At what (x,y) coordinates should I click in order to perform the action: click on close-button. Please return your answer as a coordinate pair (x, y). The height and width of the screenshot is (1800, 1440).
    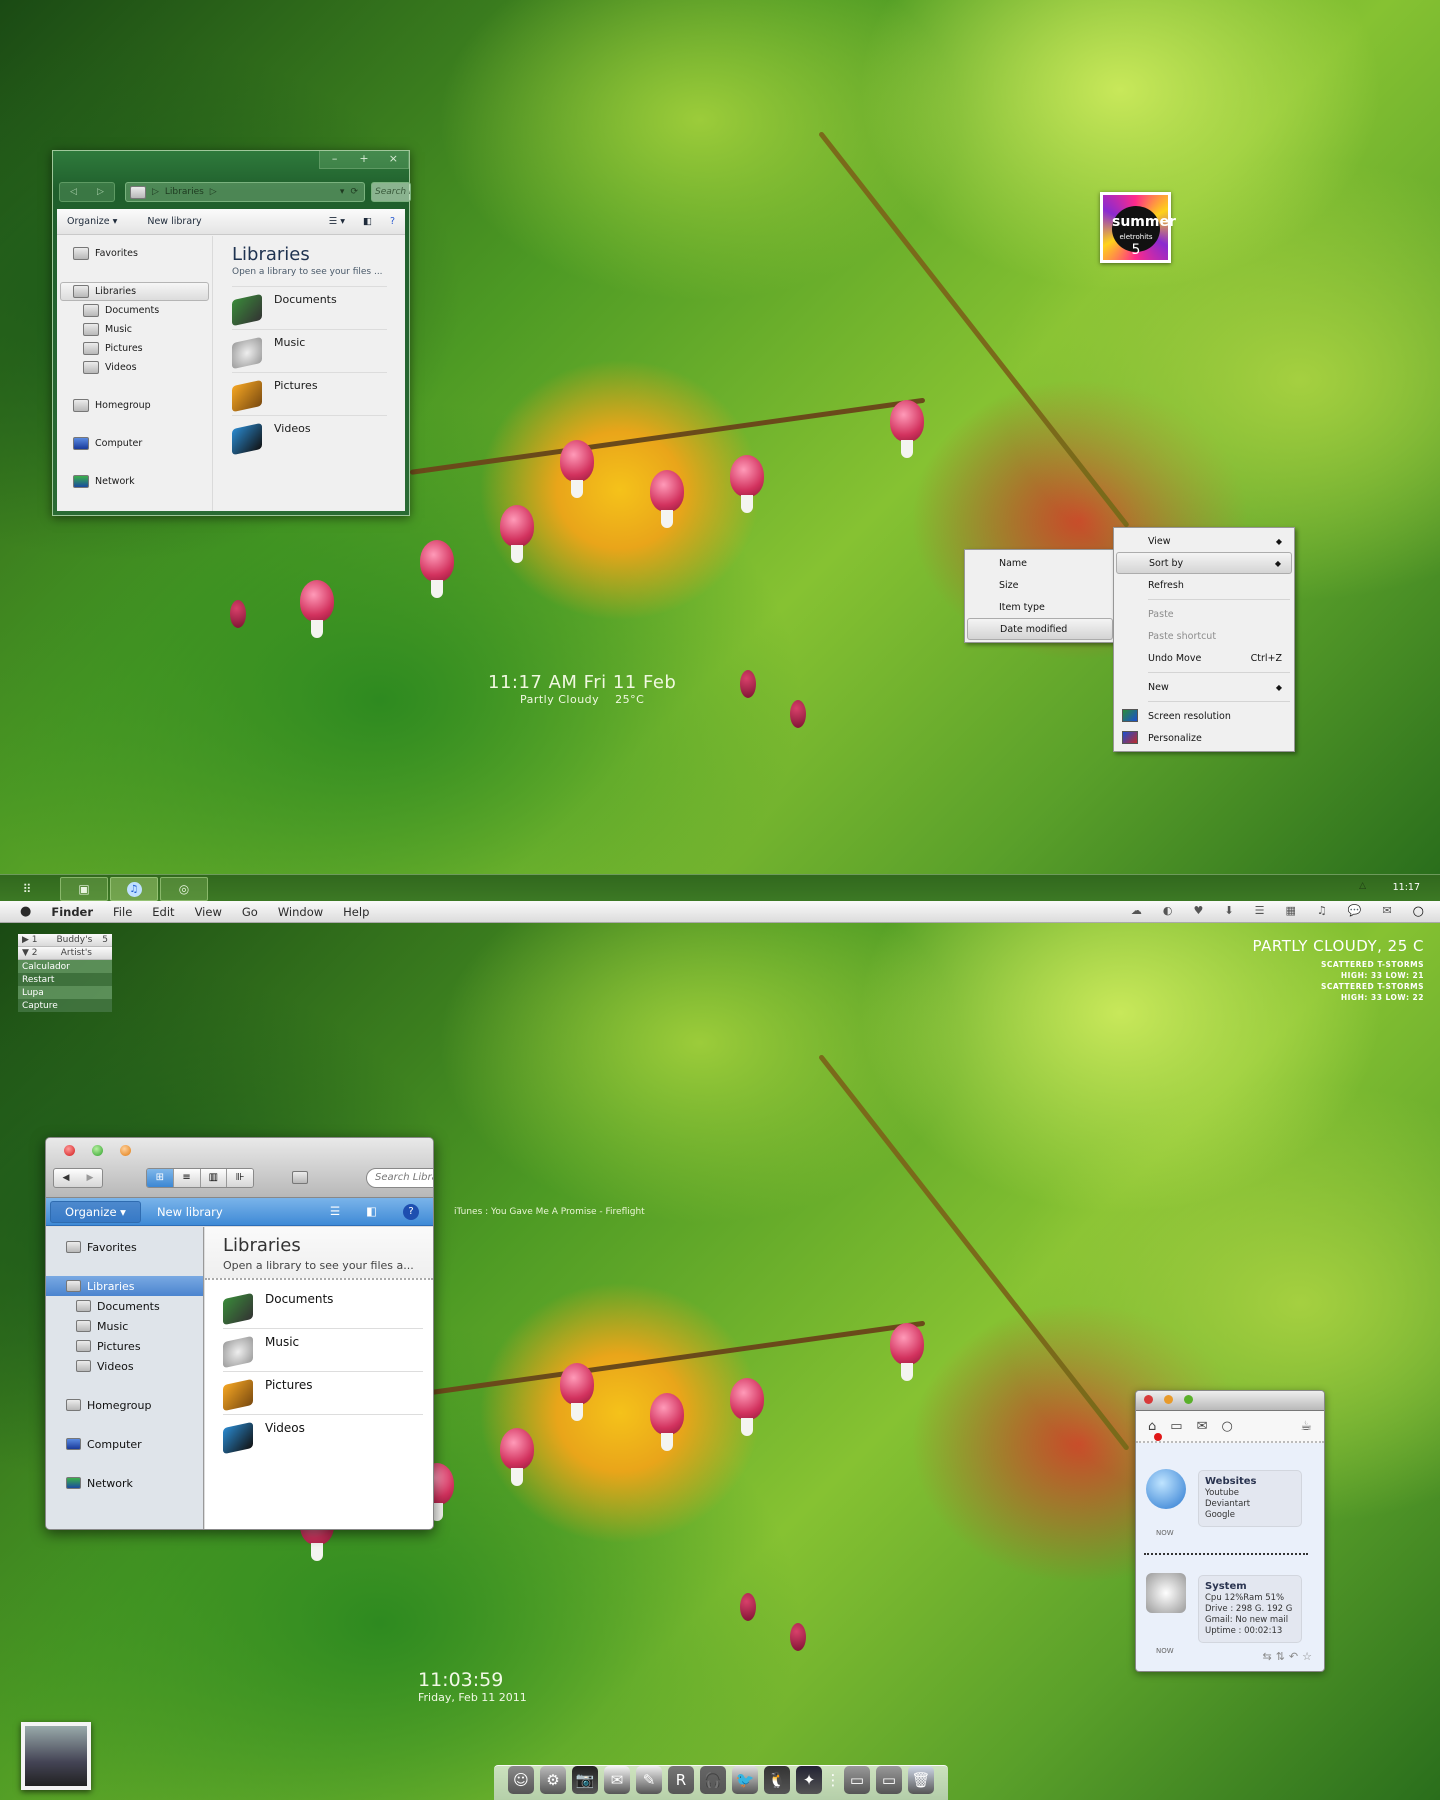
    Looking at the image, I should click on (1148, 1399).